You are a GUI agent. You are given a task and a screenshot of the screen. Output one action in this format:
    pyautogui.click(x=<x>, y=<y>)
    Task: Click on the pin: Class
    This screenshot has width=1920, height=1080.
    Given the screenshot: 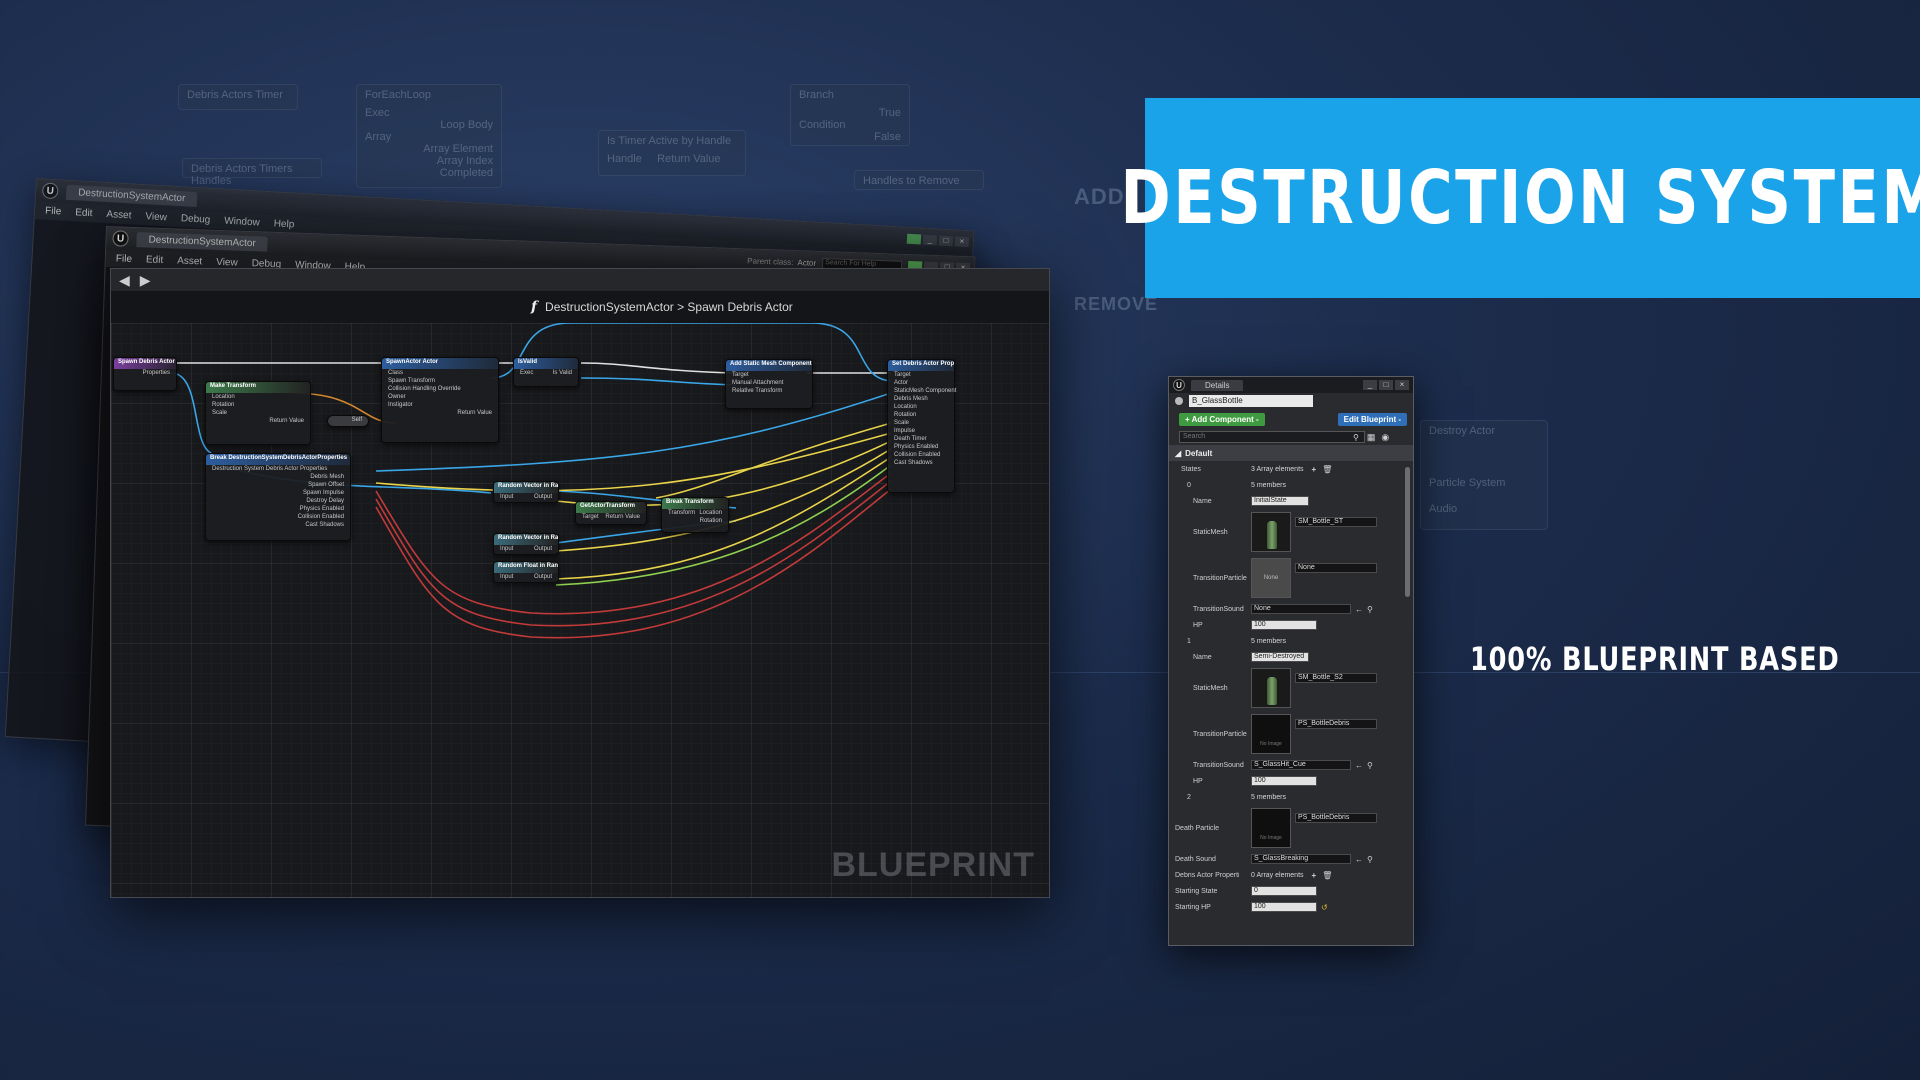 What is the action you would take?
    pyautogui.click(x=440, y=373)
    